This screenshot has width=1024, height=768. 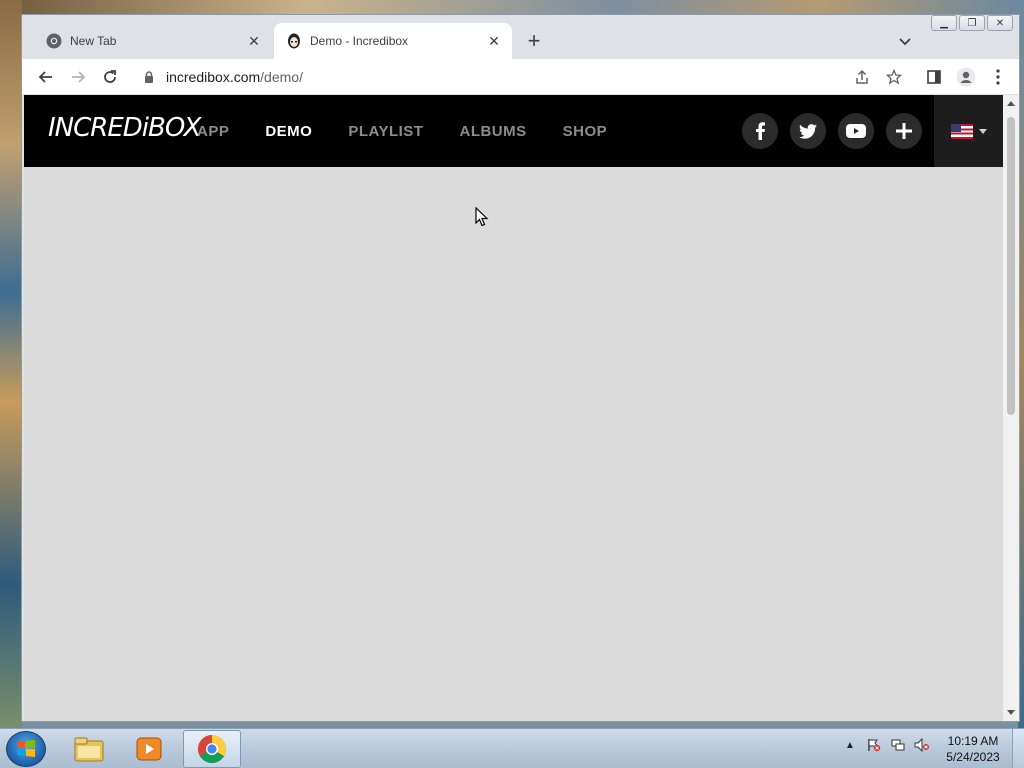 I want to click on side-panel-icon, so click(x=934, y=77).